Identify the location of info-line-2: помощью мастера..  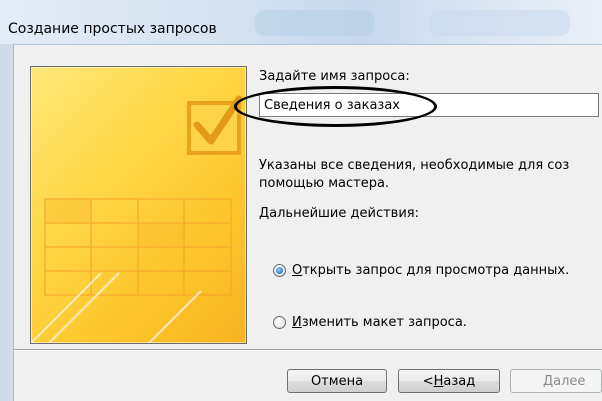
(324, 183).